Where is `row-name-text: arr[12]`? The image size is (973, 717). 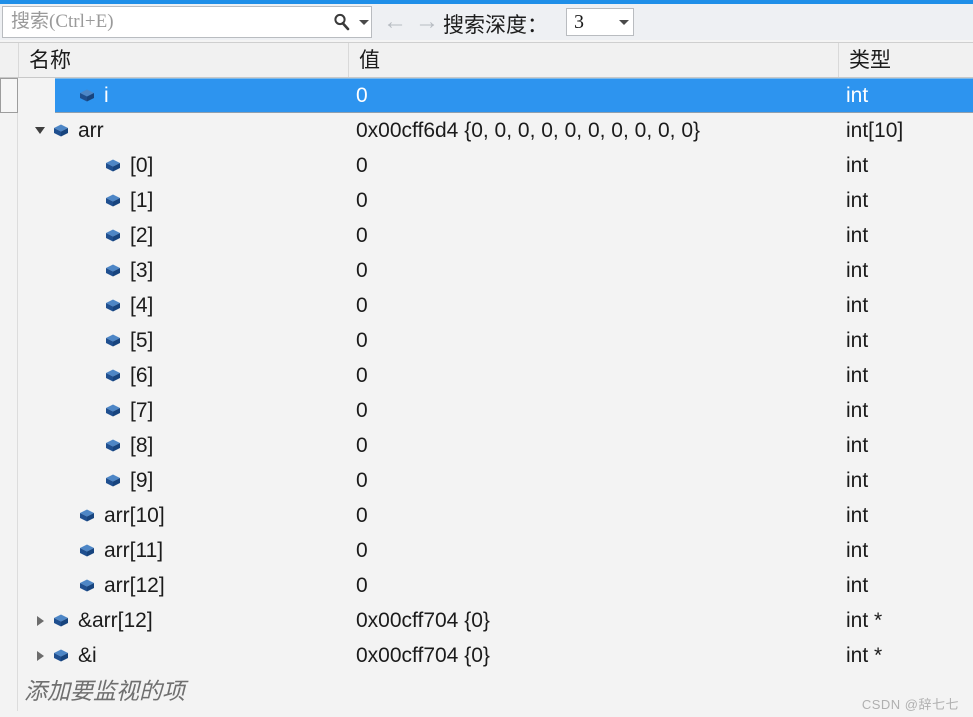 row-name-text: arr[12] is located at coordinates (134, 585).